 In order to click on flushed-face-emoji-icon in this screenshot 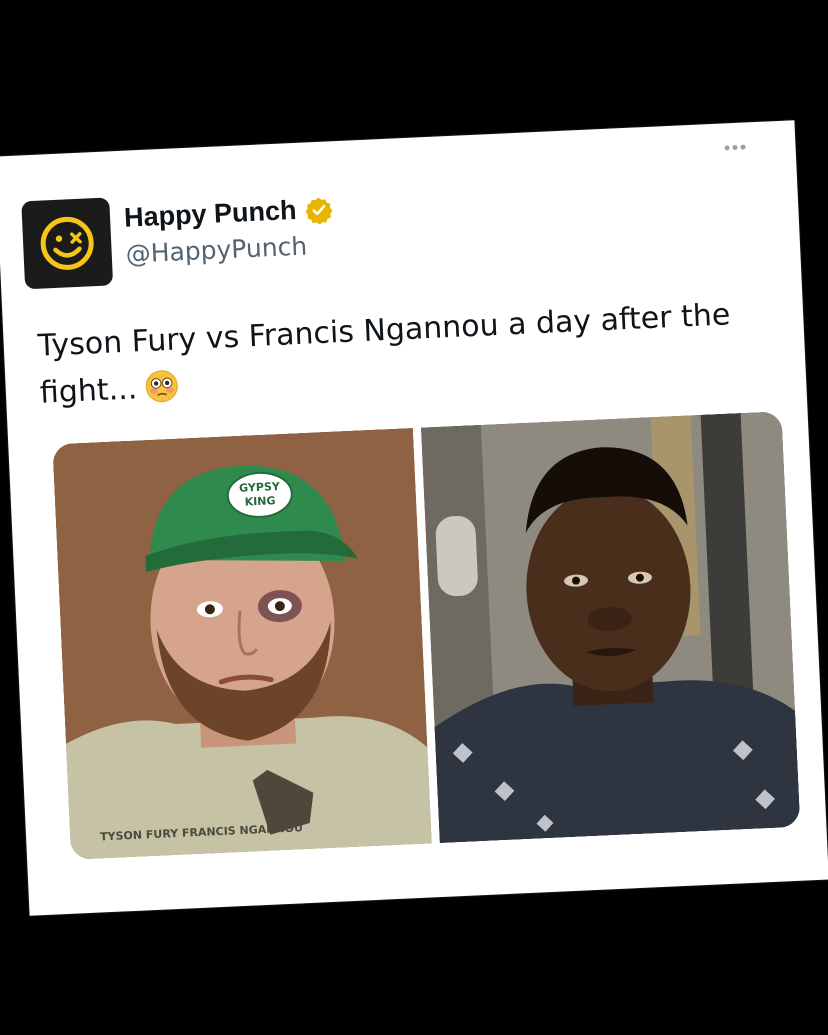, I will do `click(162, 392)`.